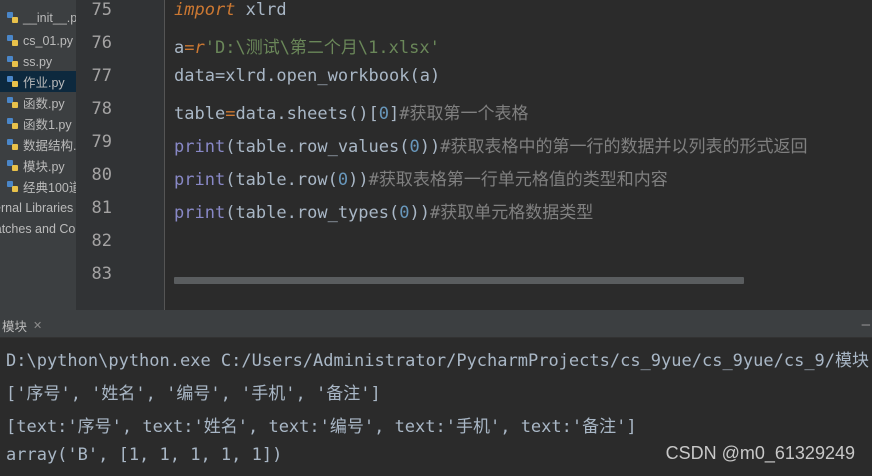 This screenshot has width=872, height=476. I want to click on file-item-jingdian: 经典100道, so click(38, 186).